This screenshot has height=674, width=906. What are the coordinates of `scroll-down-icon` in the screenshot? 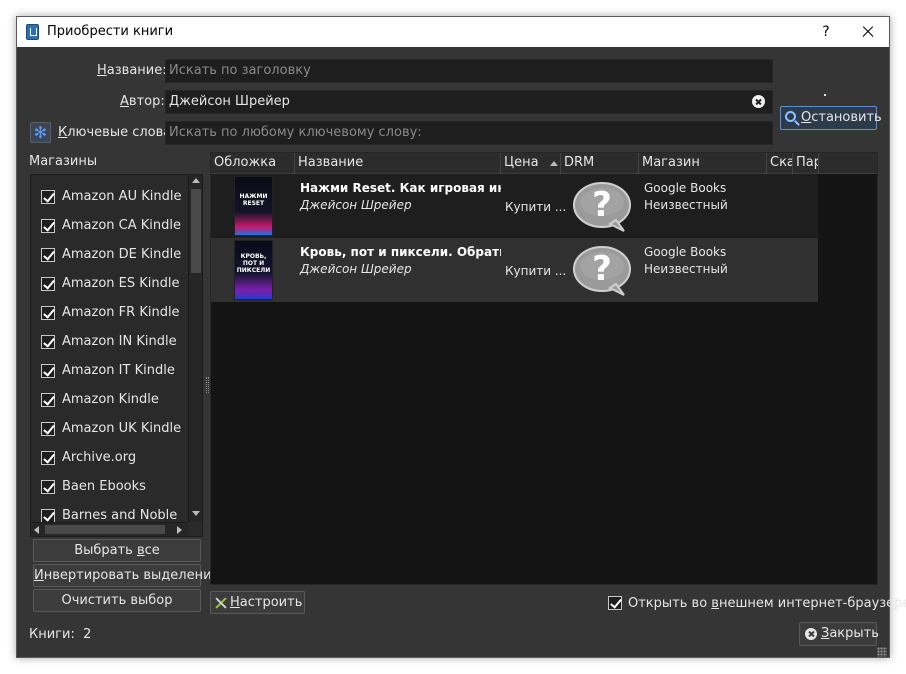 It's located at (196, 513).